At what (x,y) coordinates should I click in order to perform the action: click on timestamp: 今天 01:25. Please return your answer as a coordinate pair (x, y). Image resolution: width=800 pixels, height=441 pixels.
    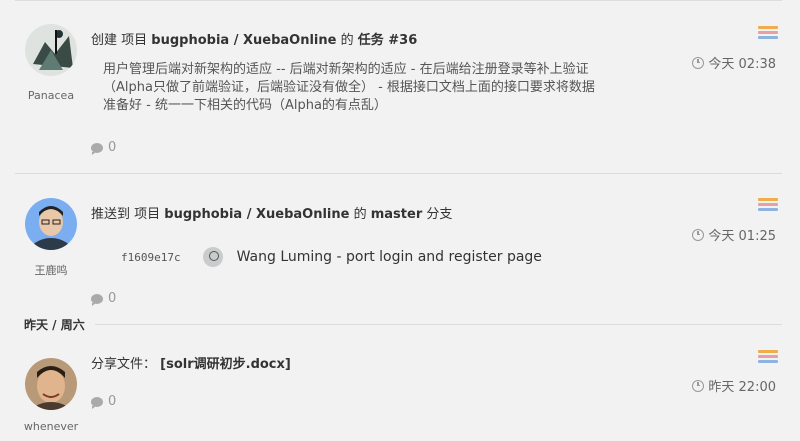
    Looking at the image, I should click on (734, 234).